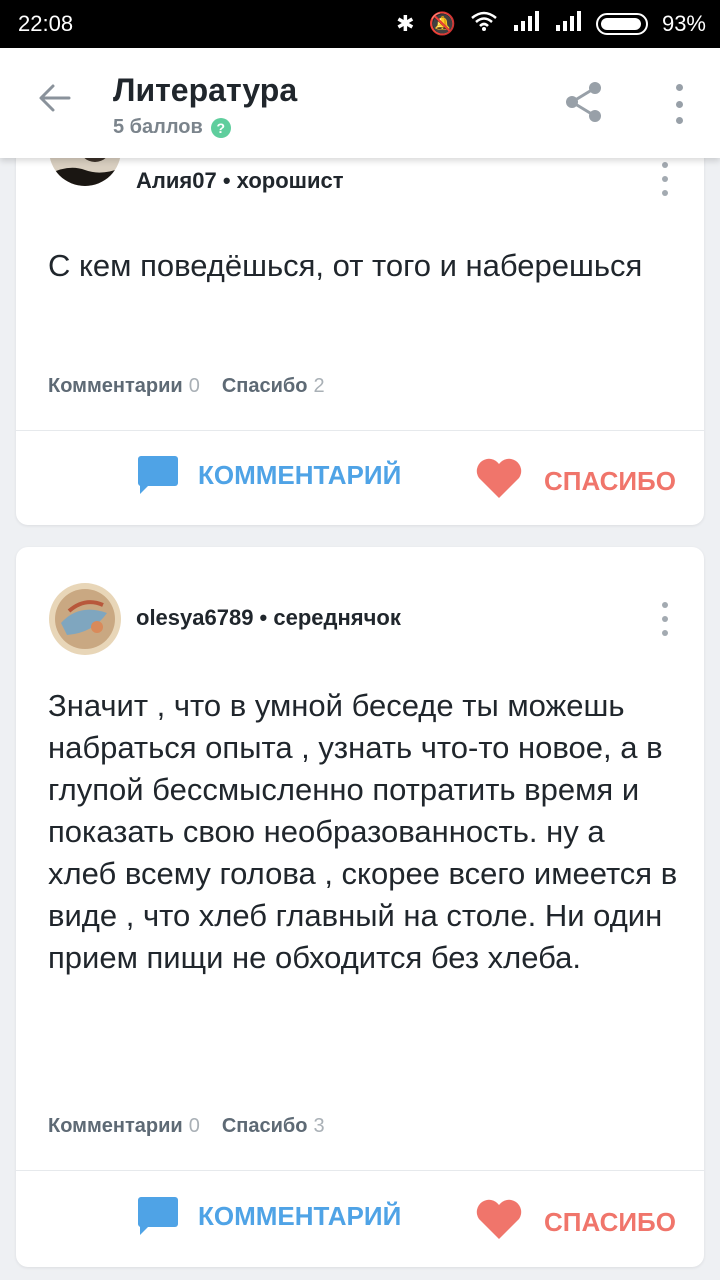 The image size is (720, 1280). Describe the element at coordinates (273, 386) in the screenshot. I see `thanks-stat: Спасибо 2` at that location.